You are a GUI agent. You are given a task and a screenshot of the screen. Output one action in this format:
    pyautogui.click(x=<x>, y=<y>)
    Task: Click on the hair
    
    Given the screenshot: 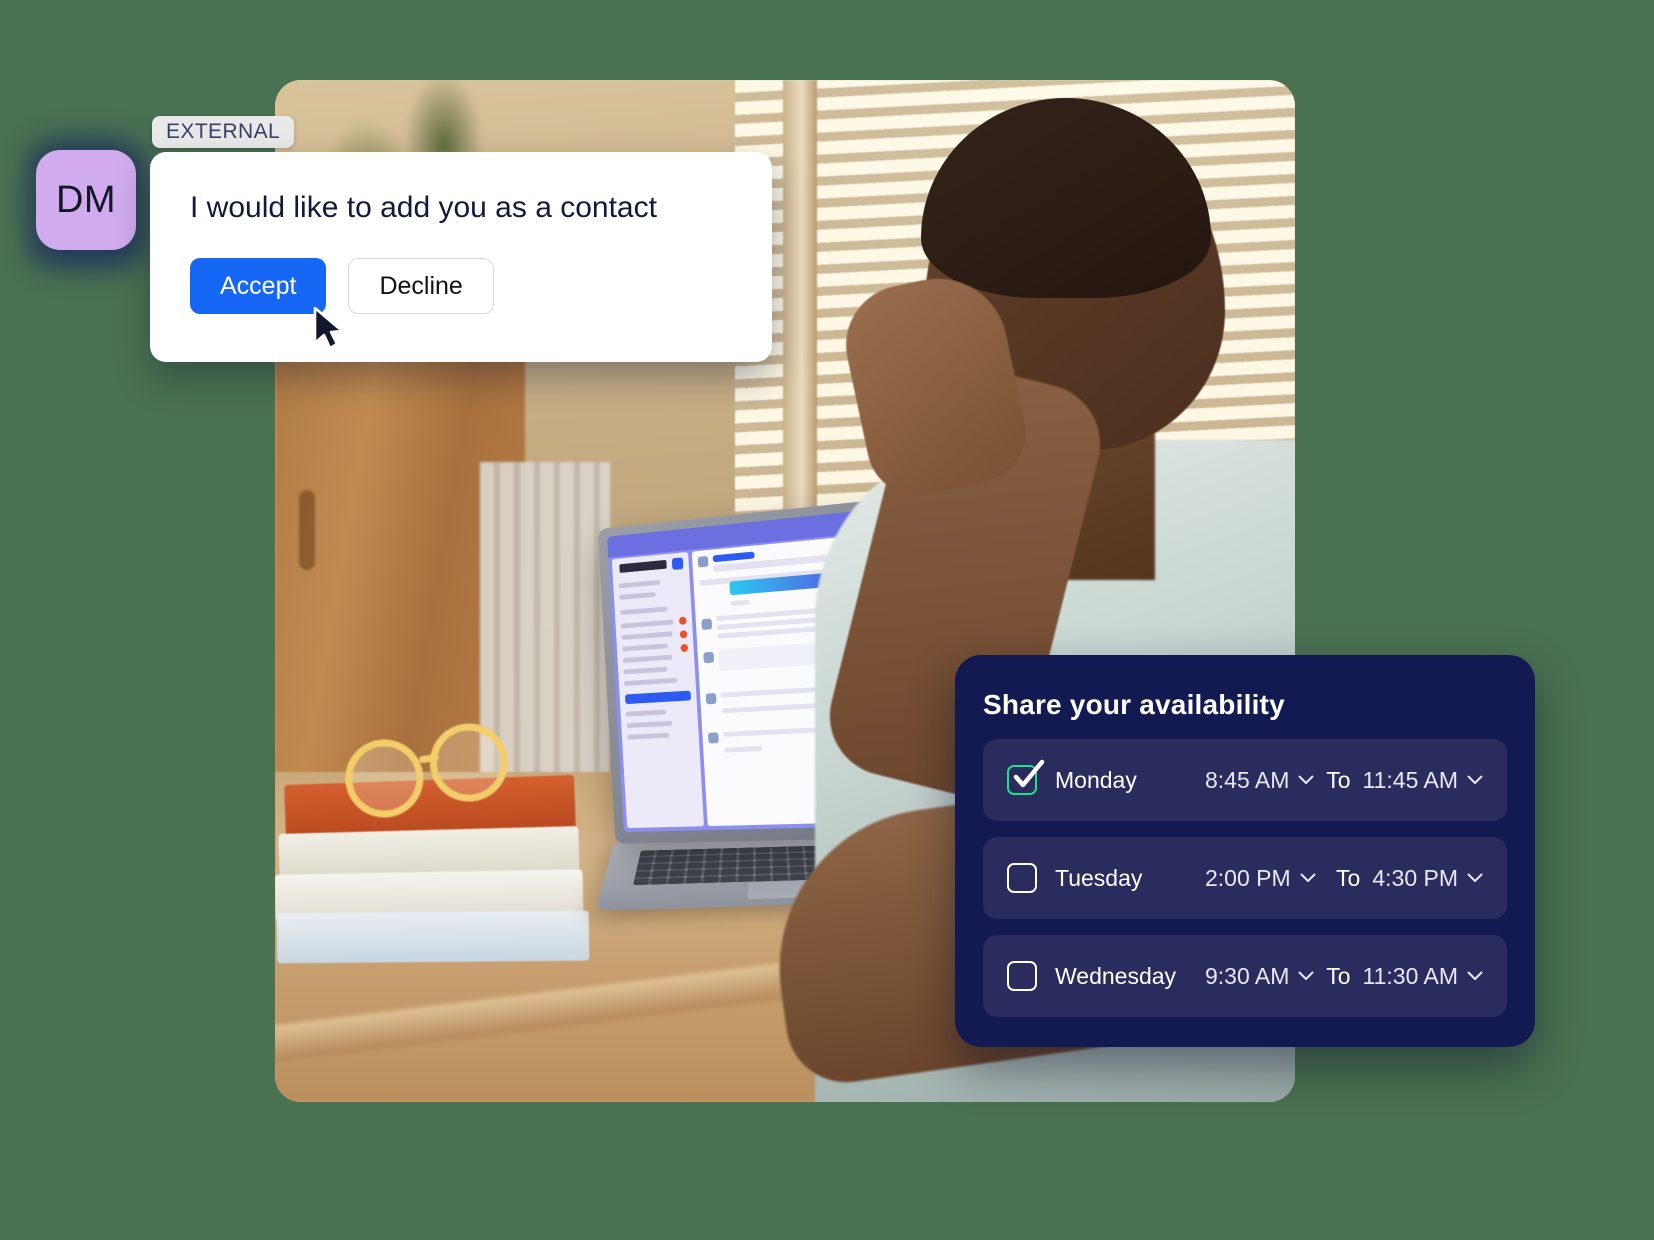 What is the action you would take?
    pyautogui.click(x=1066, y=198)
    